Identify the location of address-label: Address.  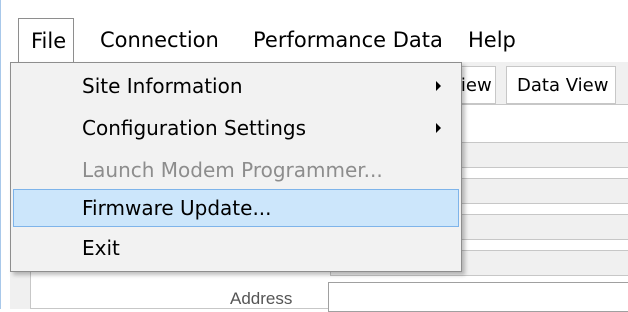
(261, 298).